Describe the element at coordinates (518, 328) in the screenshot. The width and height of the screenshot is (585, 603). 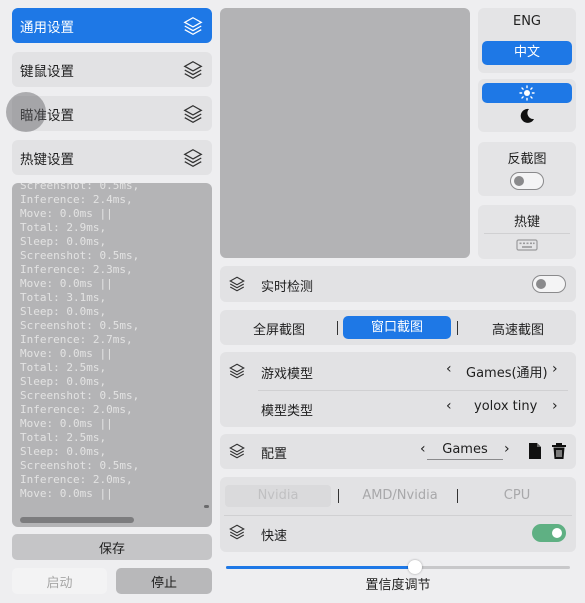
I see `fast-capture-option: 高速截图` at that location.